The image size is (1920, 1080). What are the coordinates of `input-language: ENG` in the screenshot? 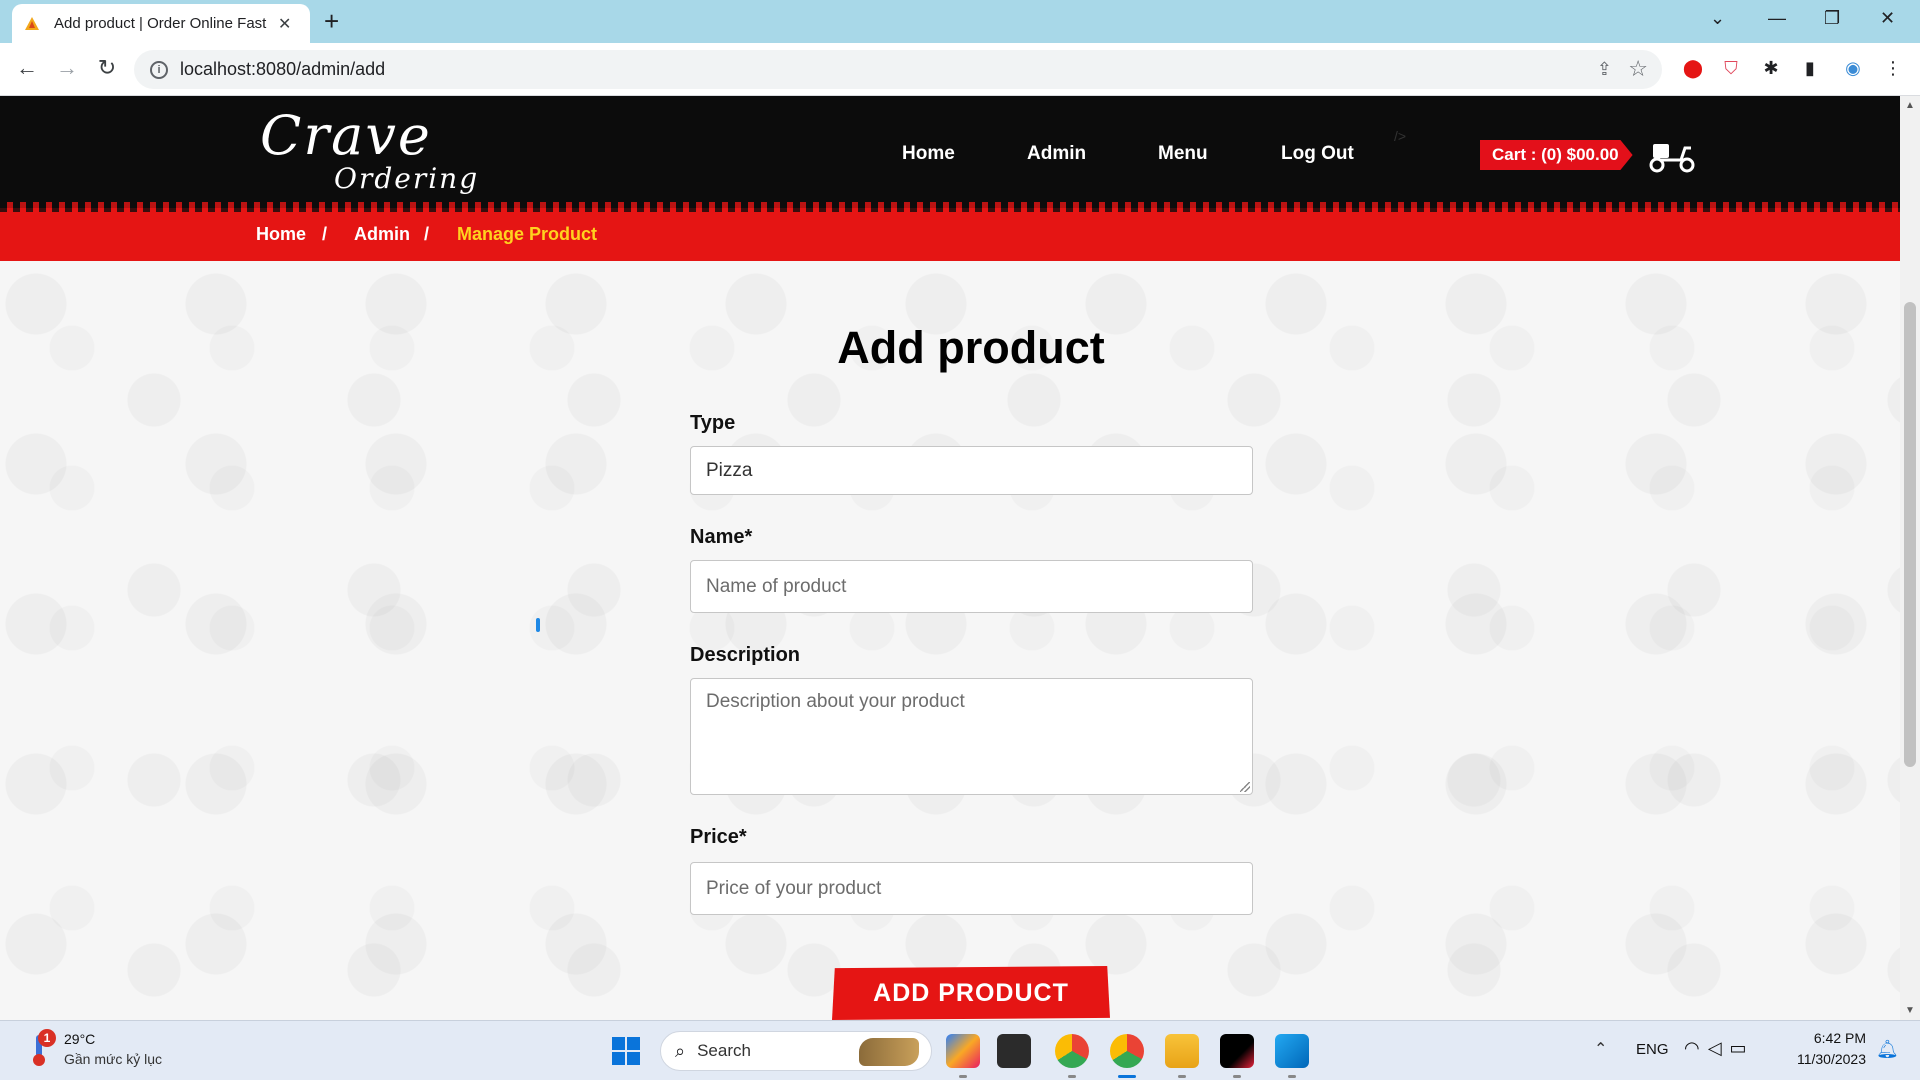 It's located at (1652, 1049).